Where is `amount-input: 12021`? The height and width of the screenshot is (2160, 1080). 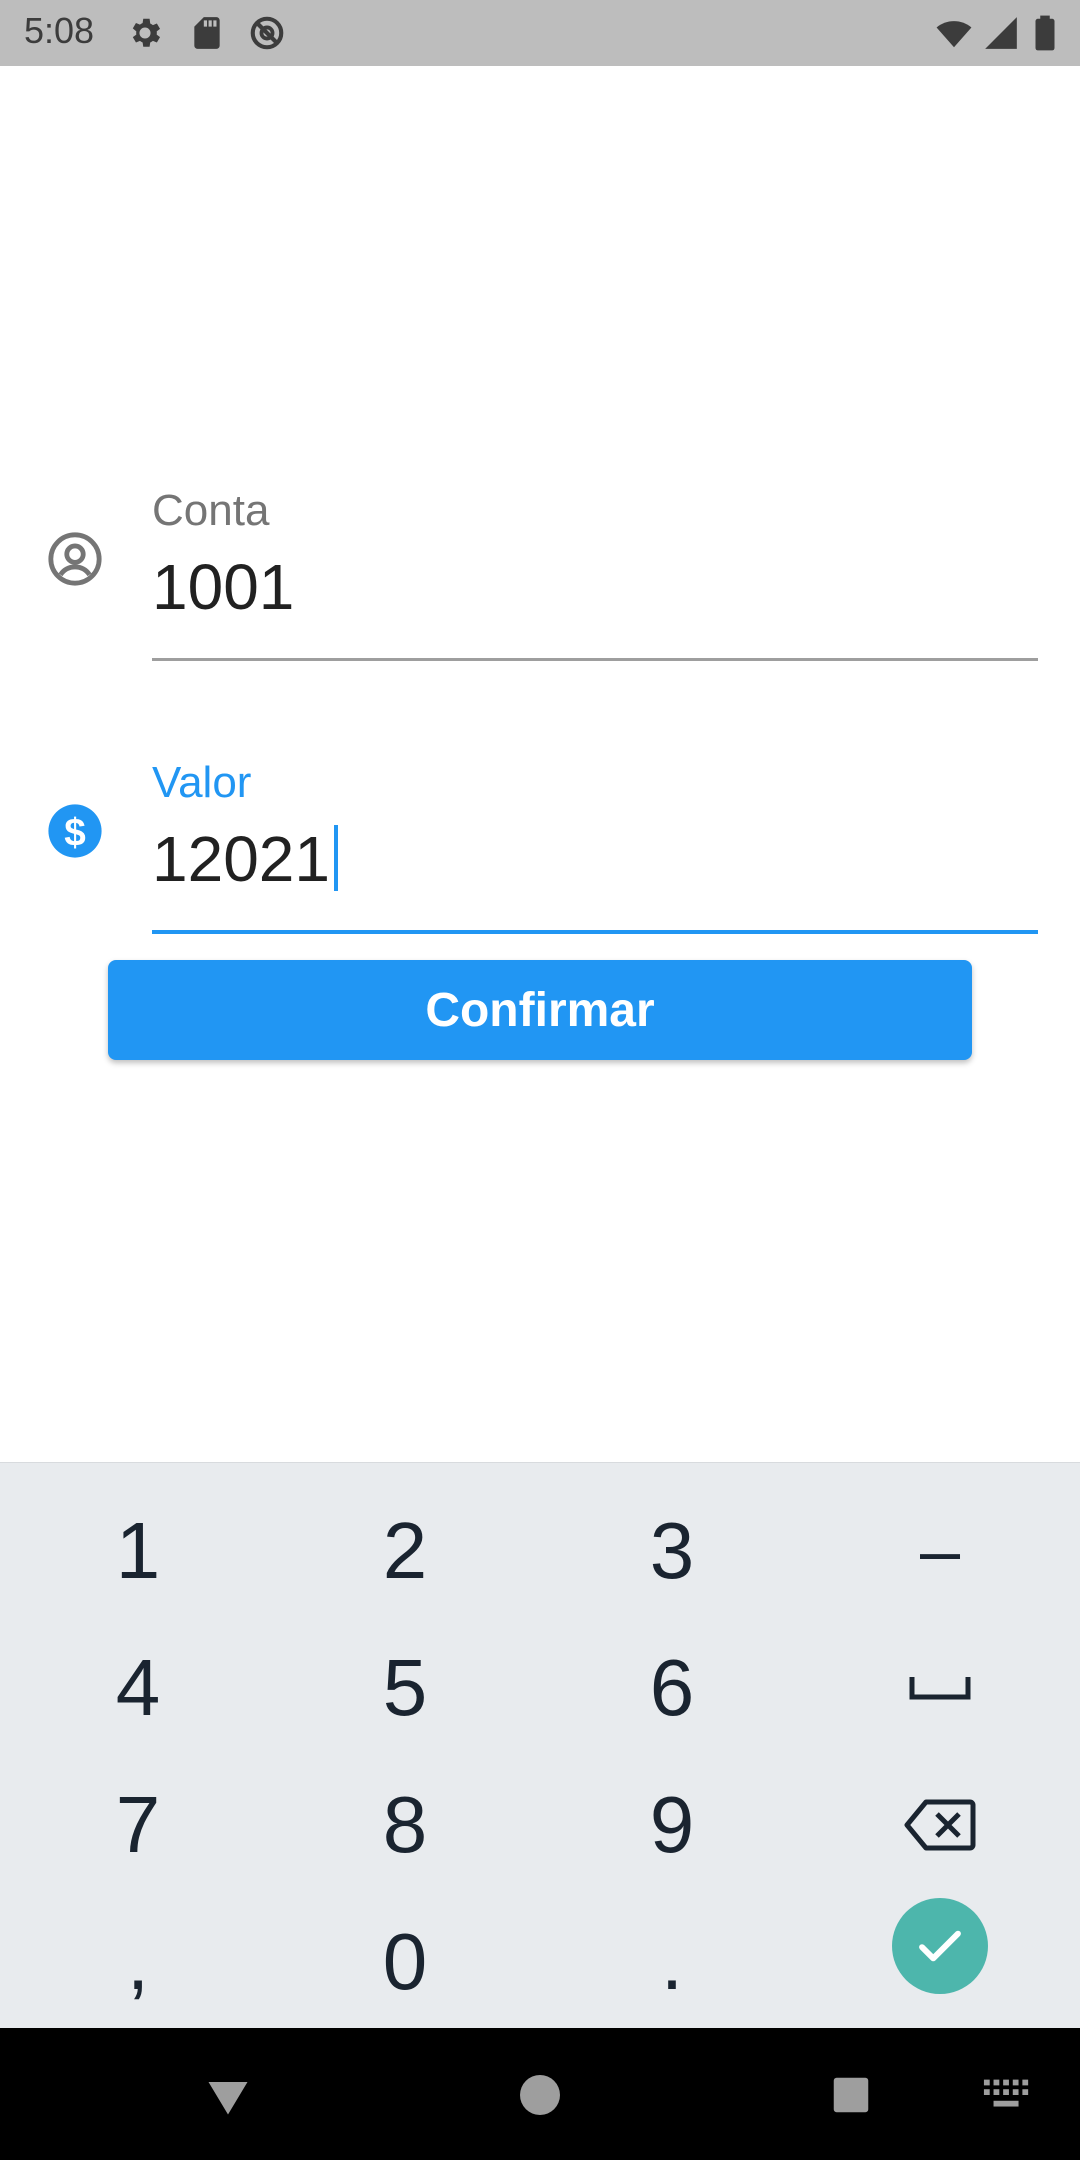 amount-input: 12021 is located at coordinates (245, 859).